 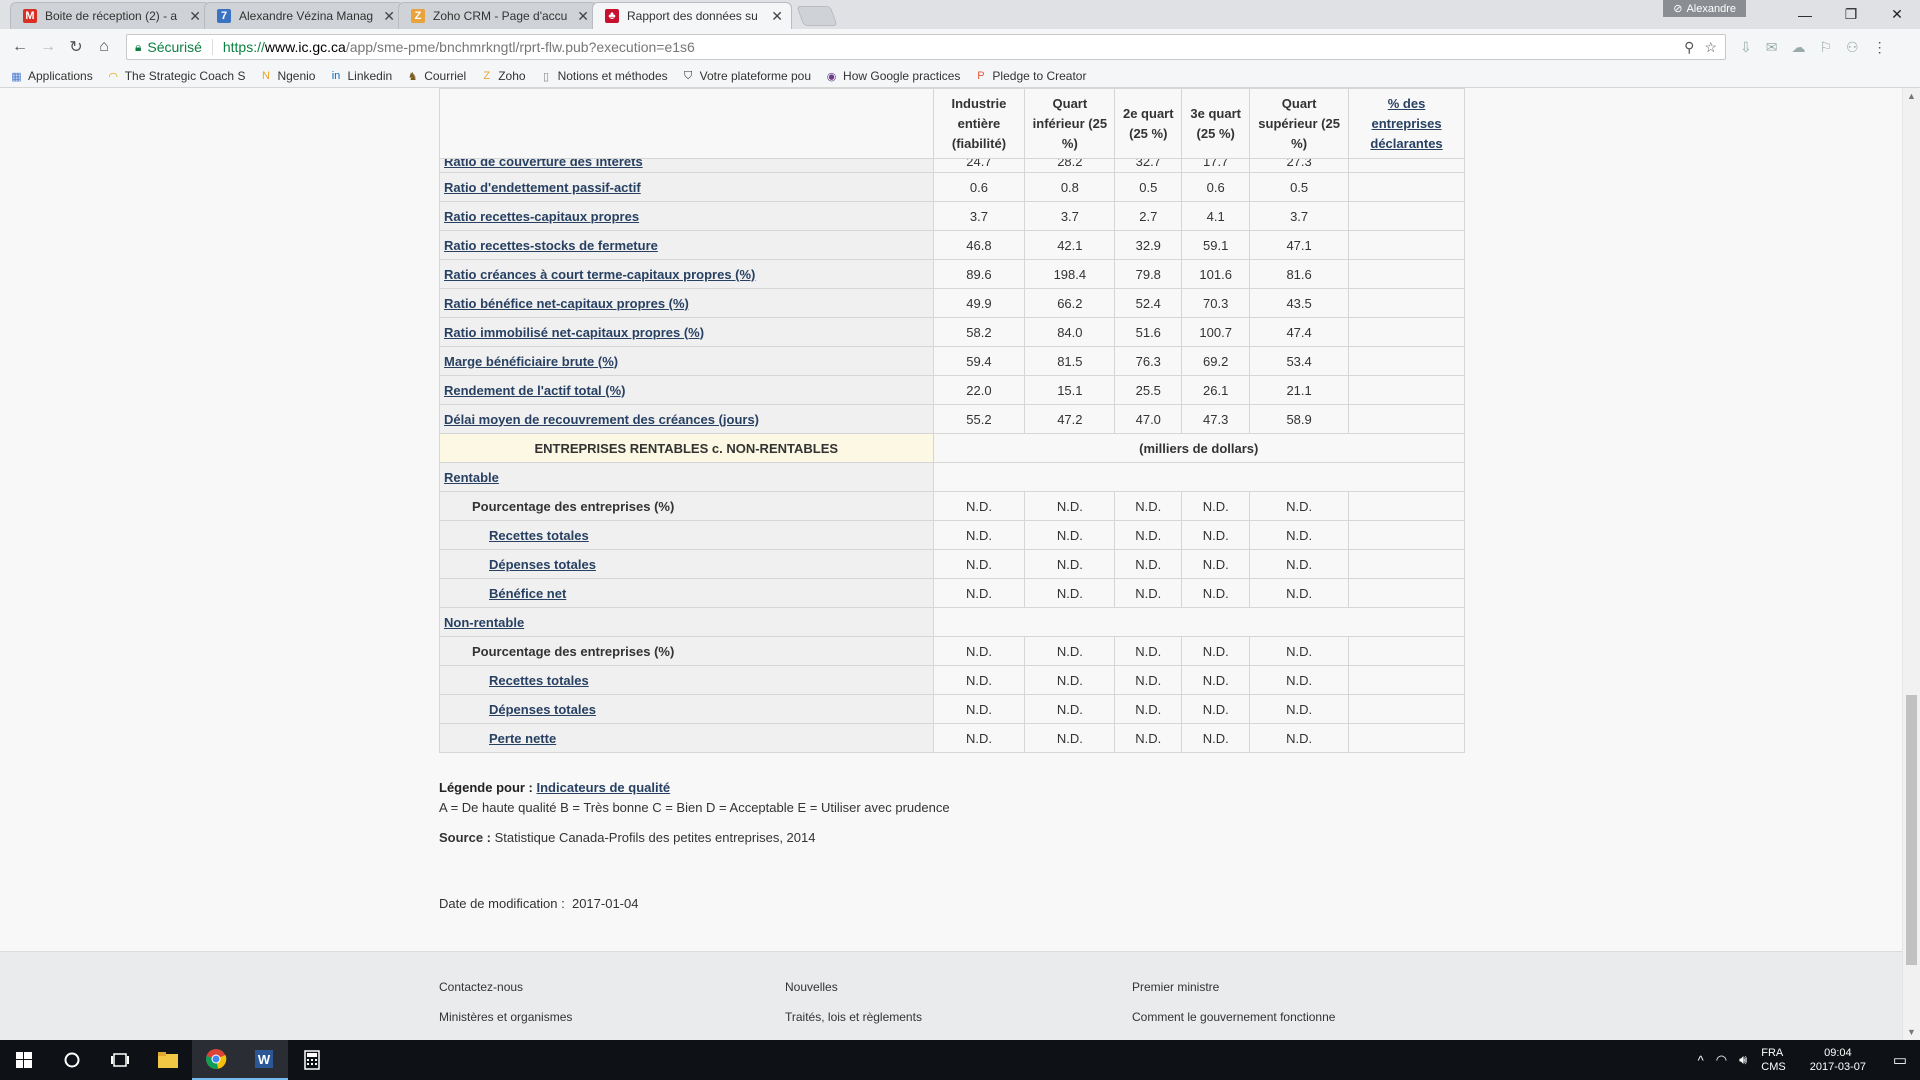 I want to click on pct-reporting-cell, so click(x=1406, y=390).